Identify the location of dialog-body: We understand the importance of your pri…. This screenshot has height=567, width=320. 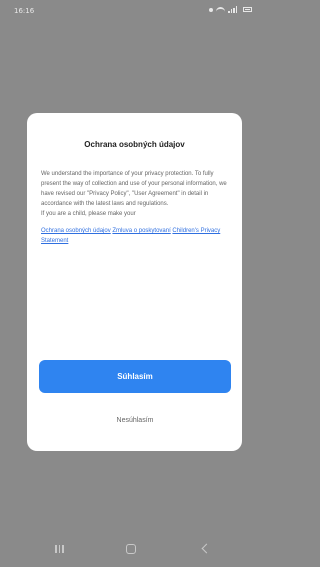
(136, 207).